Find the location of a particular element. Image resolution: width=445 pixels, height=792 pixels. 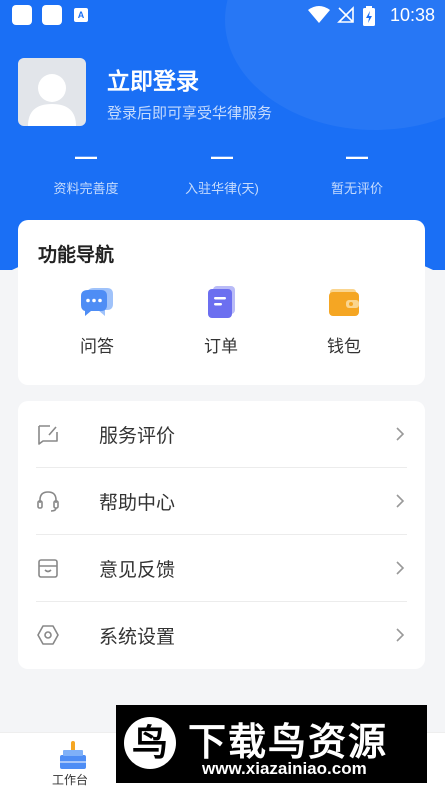

stat-label: 入驻华律(天) is located at coordinates (222, 188).